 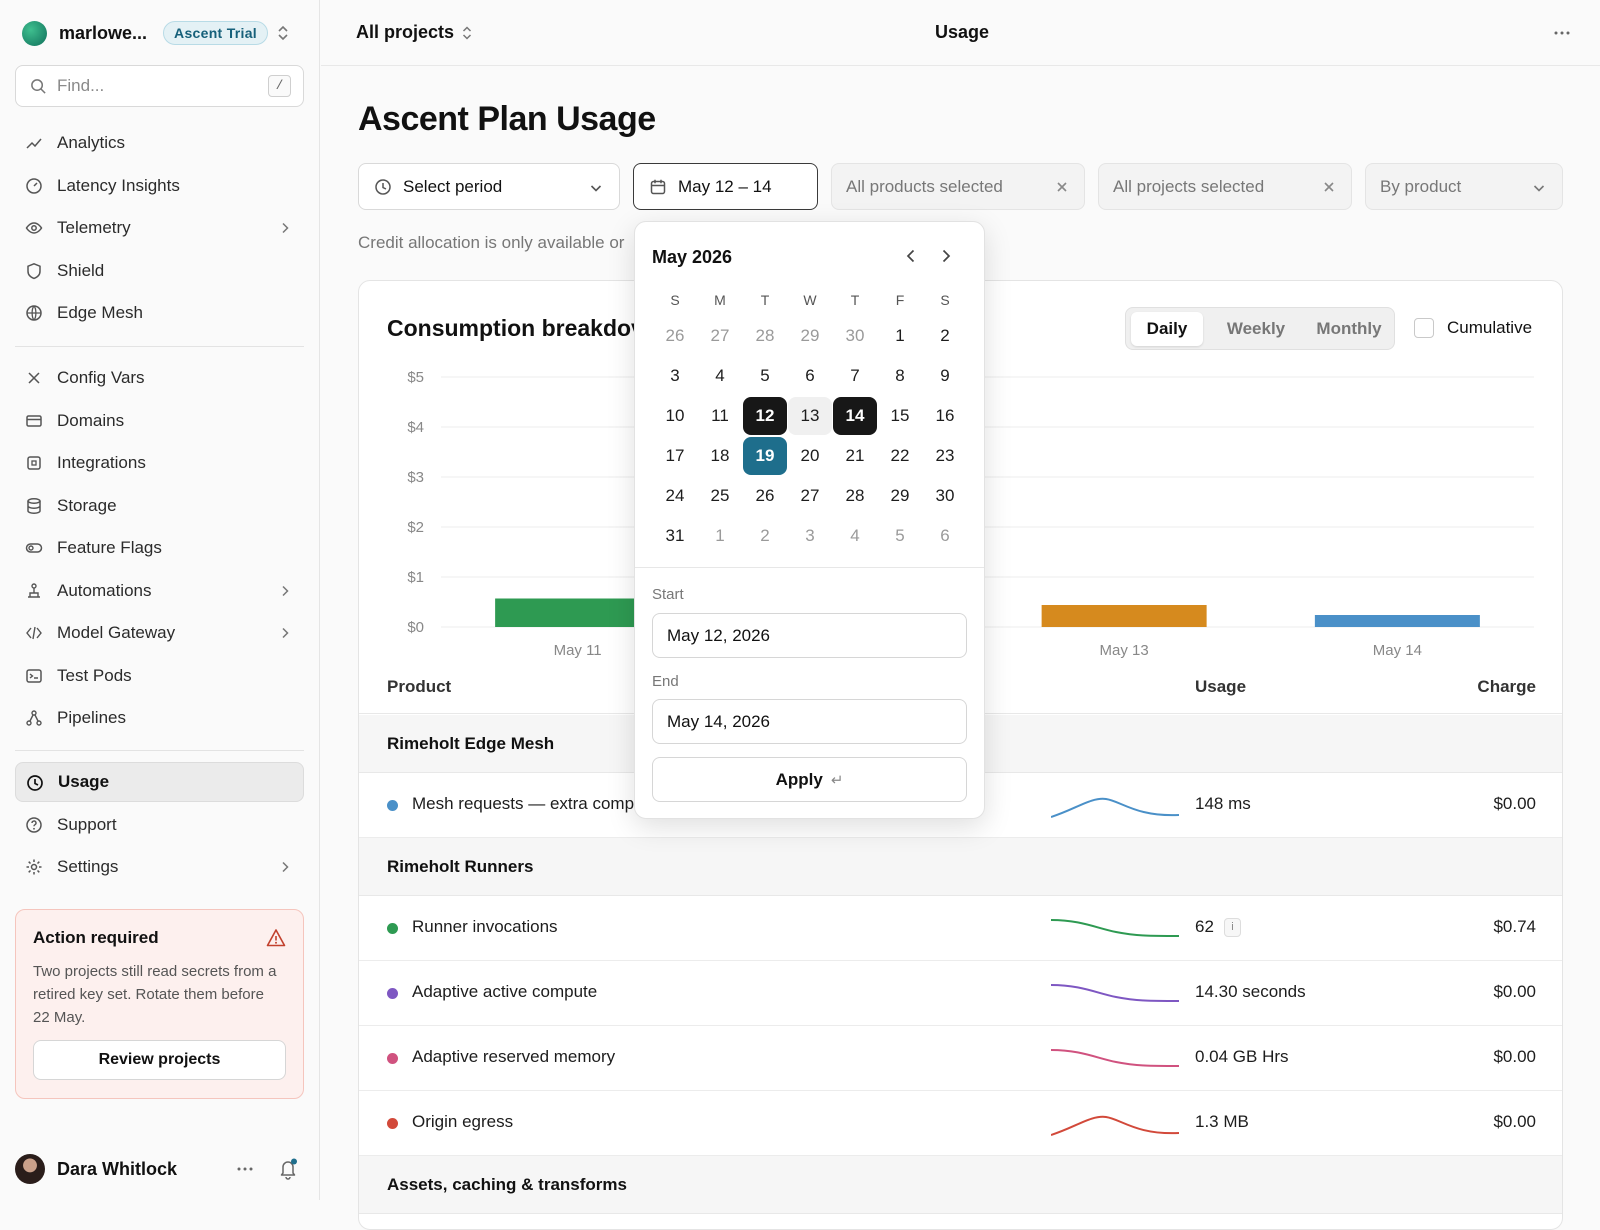 I want to click on calendar-day: 10, so click(x=675, y=416).